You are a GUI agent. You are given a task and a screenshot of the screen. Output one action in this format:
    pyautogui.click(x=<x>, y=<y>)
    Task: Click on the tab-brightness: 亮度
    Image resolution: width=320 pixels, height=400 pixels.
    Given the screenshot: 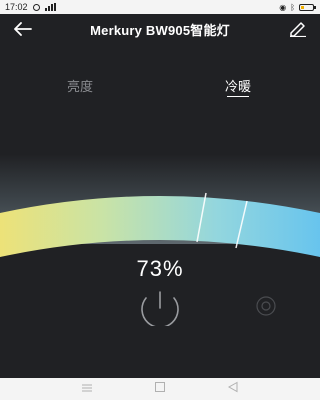 What is the action you would take?
    pyautogui.click(x=80, y=85)
    